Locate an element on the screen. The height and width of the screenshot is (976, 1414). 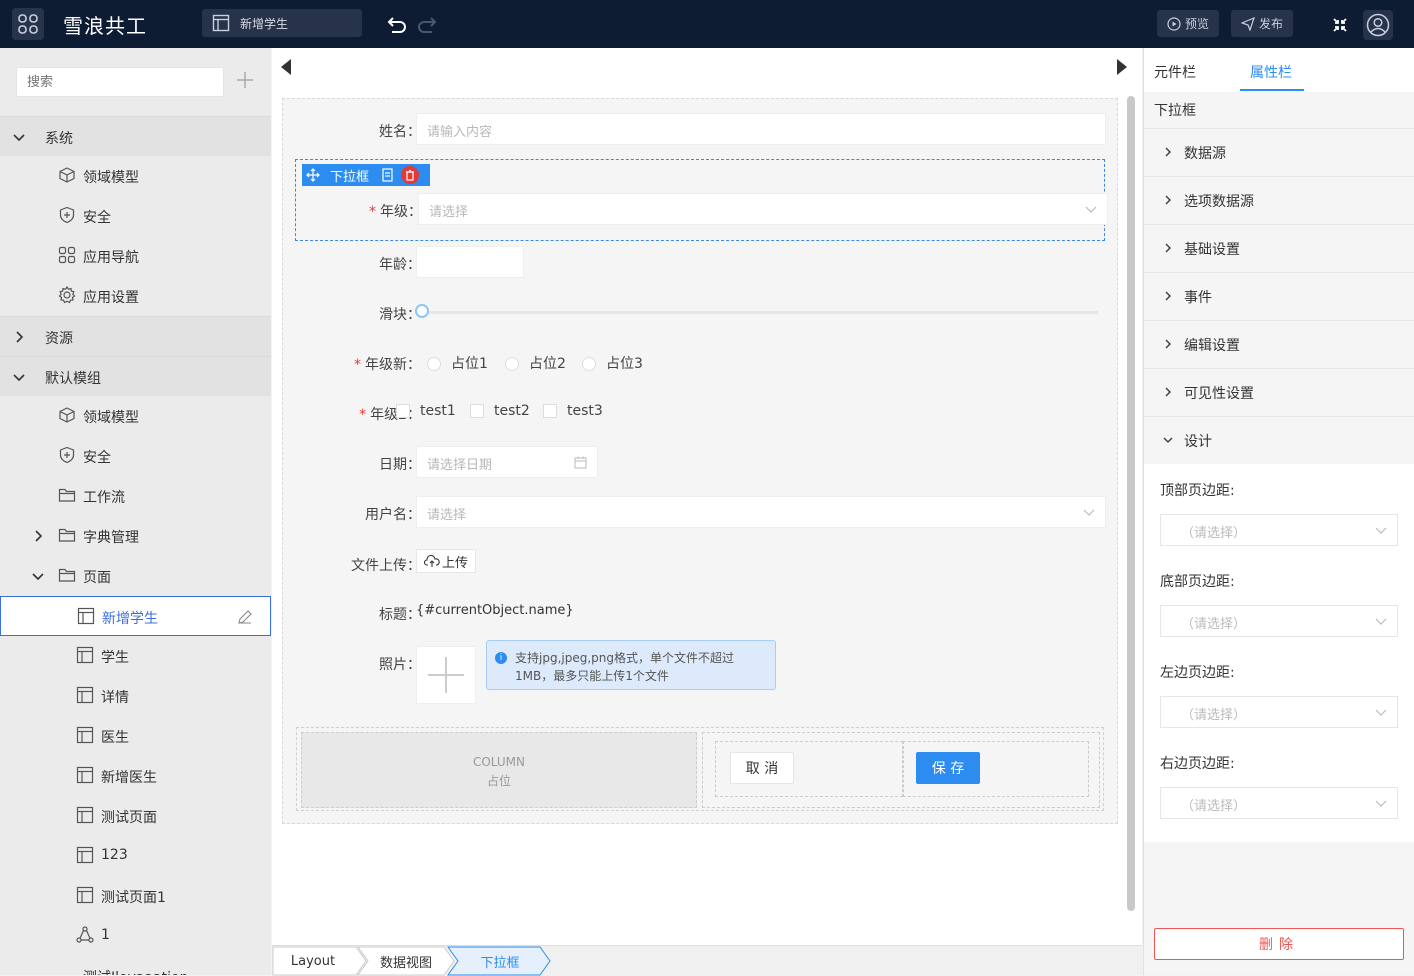
age-input is located at coordinates (470, 262).